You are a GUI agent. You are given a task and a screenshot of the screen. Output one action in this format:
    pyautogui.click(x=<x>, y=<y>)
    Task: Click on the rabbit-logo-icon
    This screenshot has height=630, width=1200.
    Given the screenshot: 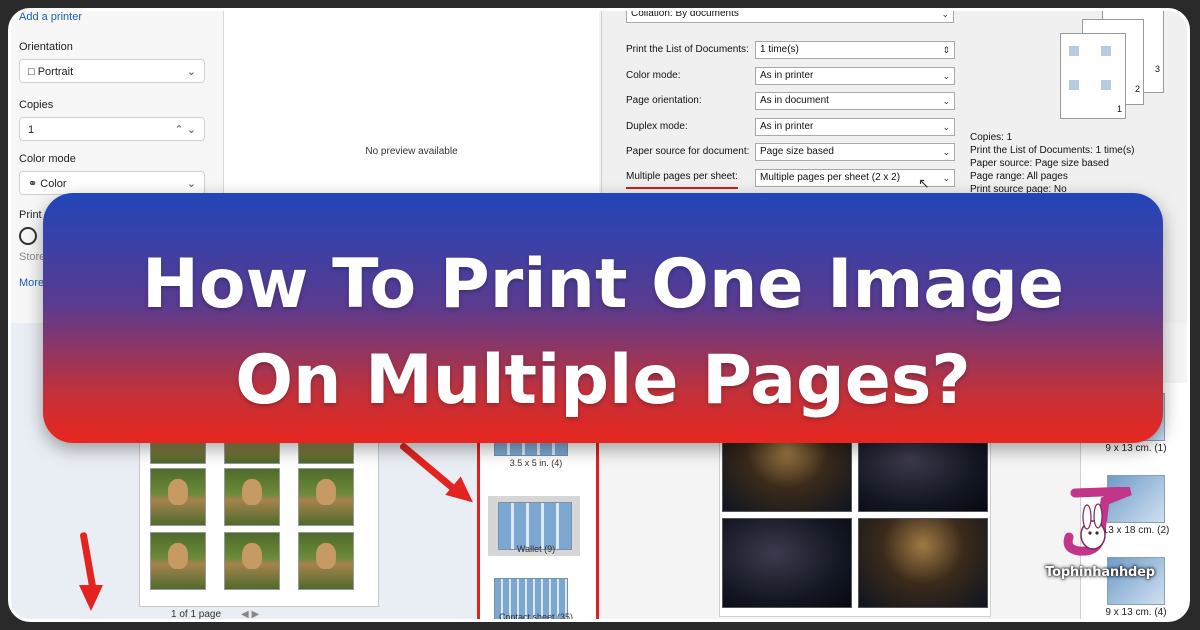 What is the action you would take?
    pyautogui.click(x=1097, y=521)
    